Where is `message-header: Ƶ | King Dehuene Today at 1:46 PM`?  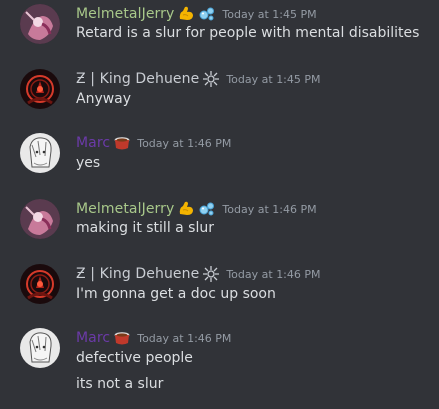
message-header: Ƶ | King Dehuene Today at 1:46 PM is located at coordinates (198, 274).